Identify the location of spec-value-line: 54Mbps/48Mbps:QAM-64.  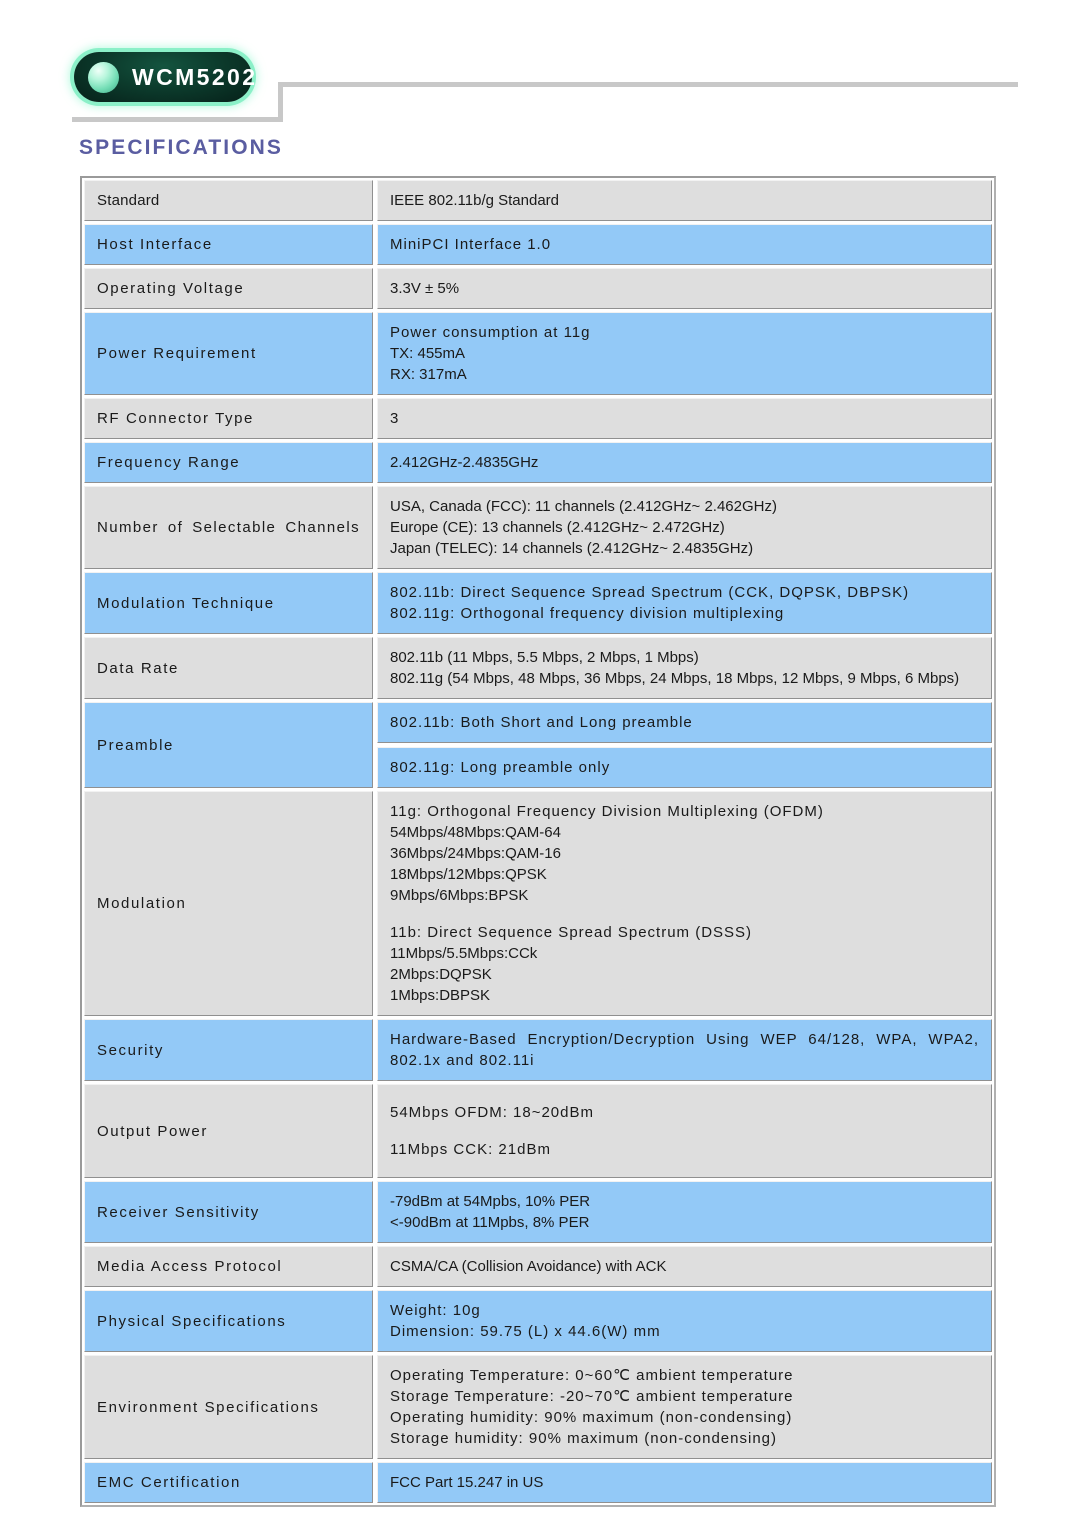
(475, 832).